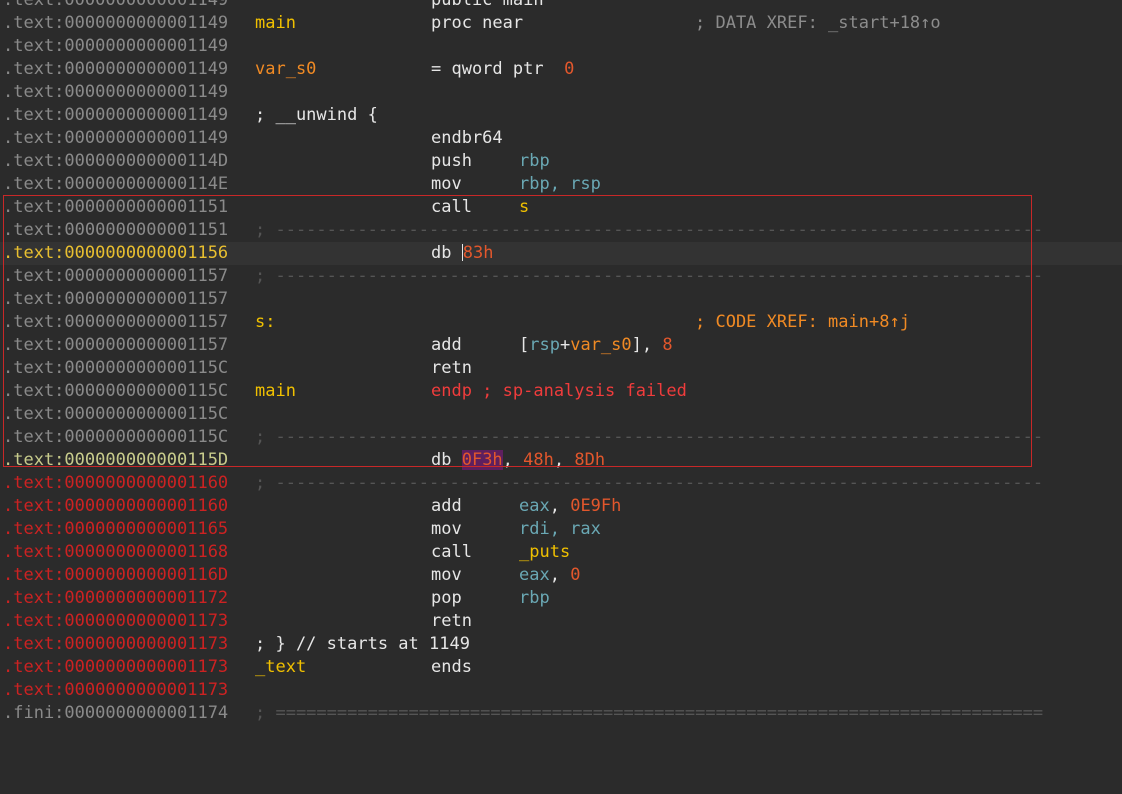  Describe the element at coordinates (116, 253) in the screenshot. I see `line-address: .text:0000000000001156` at that location.